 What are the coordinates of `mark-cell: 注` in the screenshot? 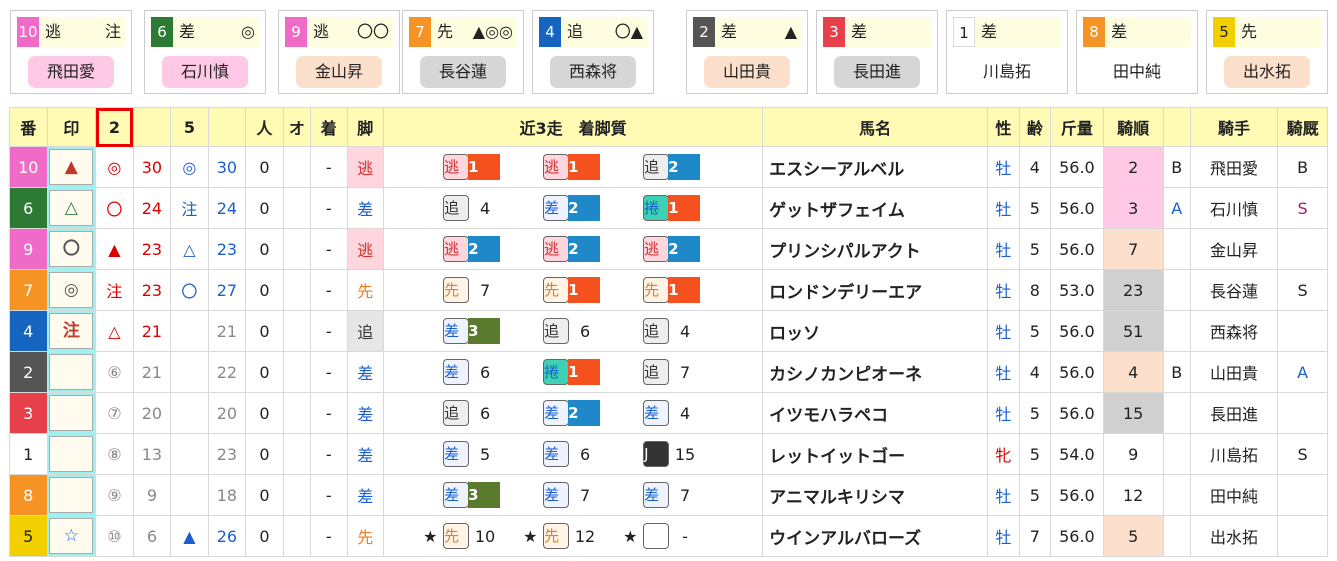 It's located at (71, 331).